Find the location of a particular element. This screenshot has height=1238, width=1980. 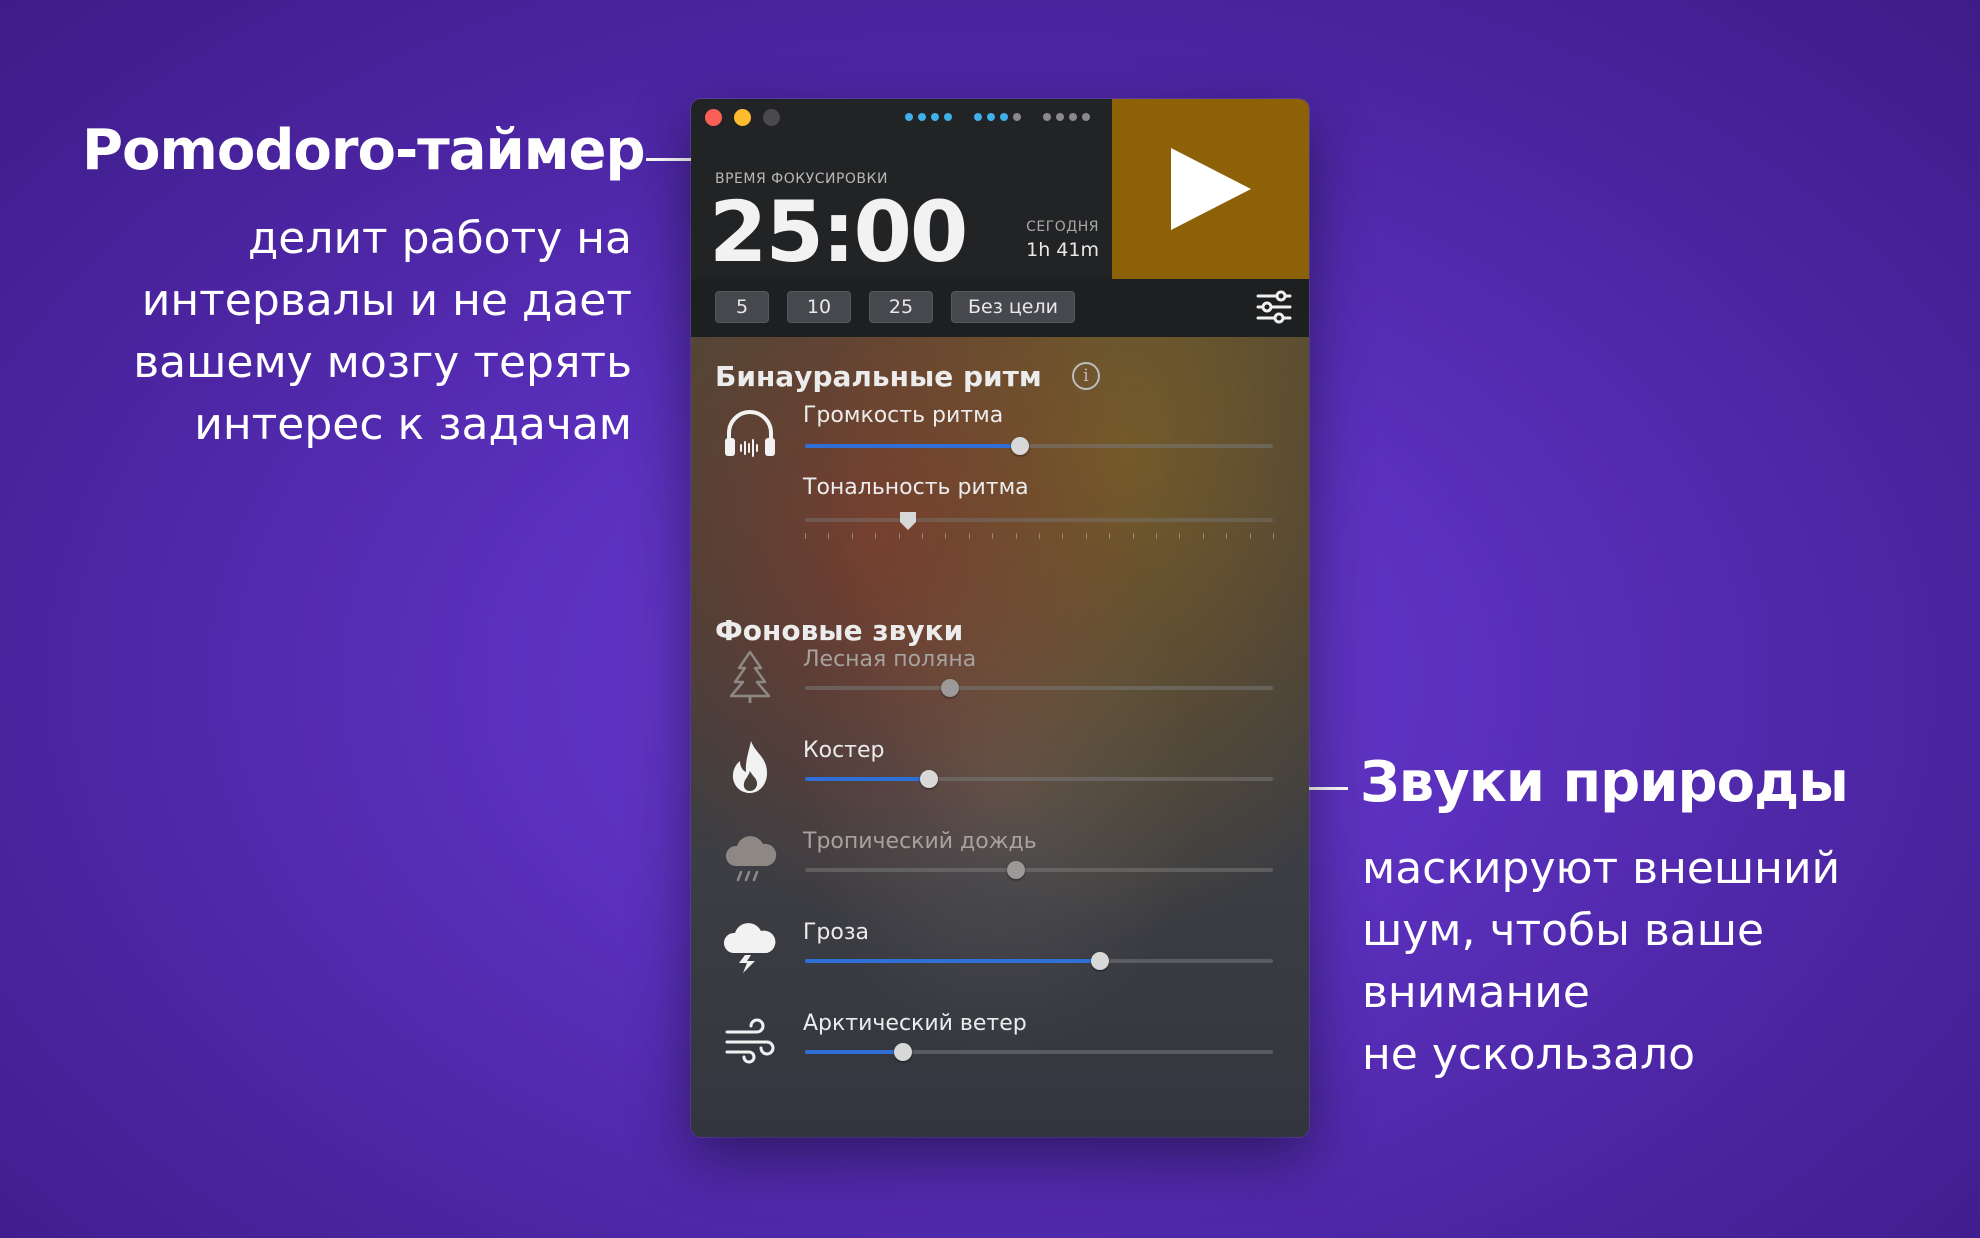

info-icon: i is located at coordinates (1086, 376).